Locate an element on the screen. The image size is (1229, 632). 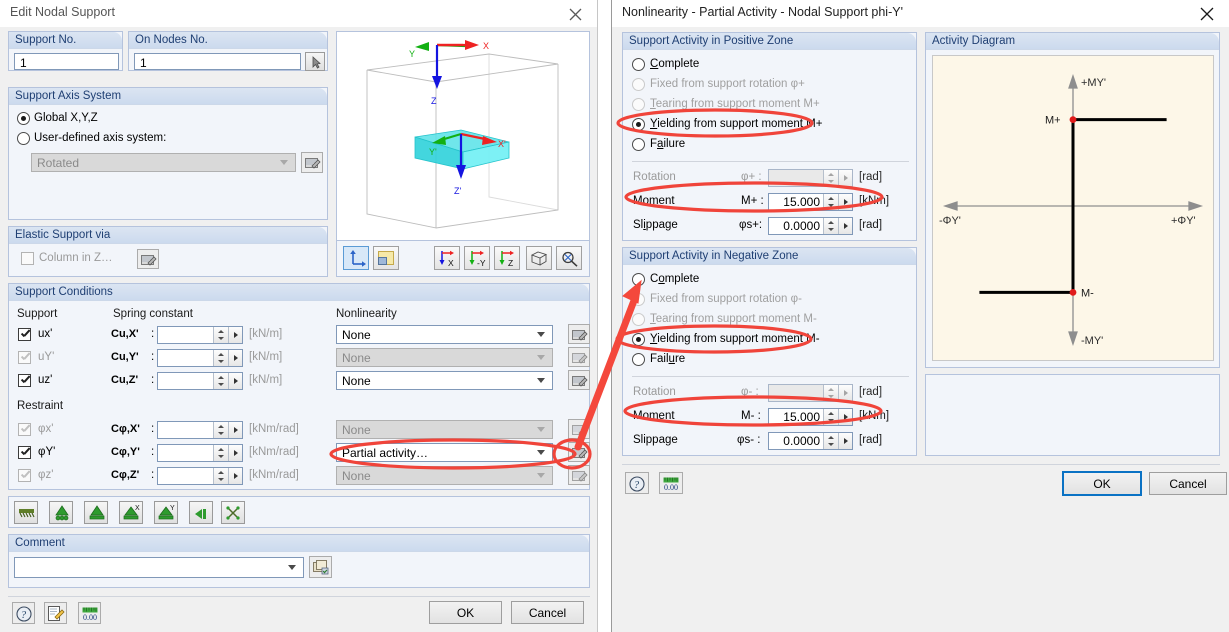
support-3d-viewport: Y X Z Y' X' Z' is located at coordinates (463, 136).